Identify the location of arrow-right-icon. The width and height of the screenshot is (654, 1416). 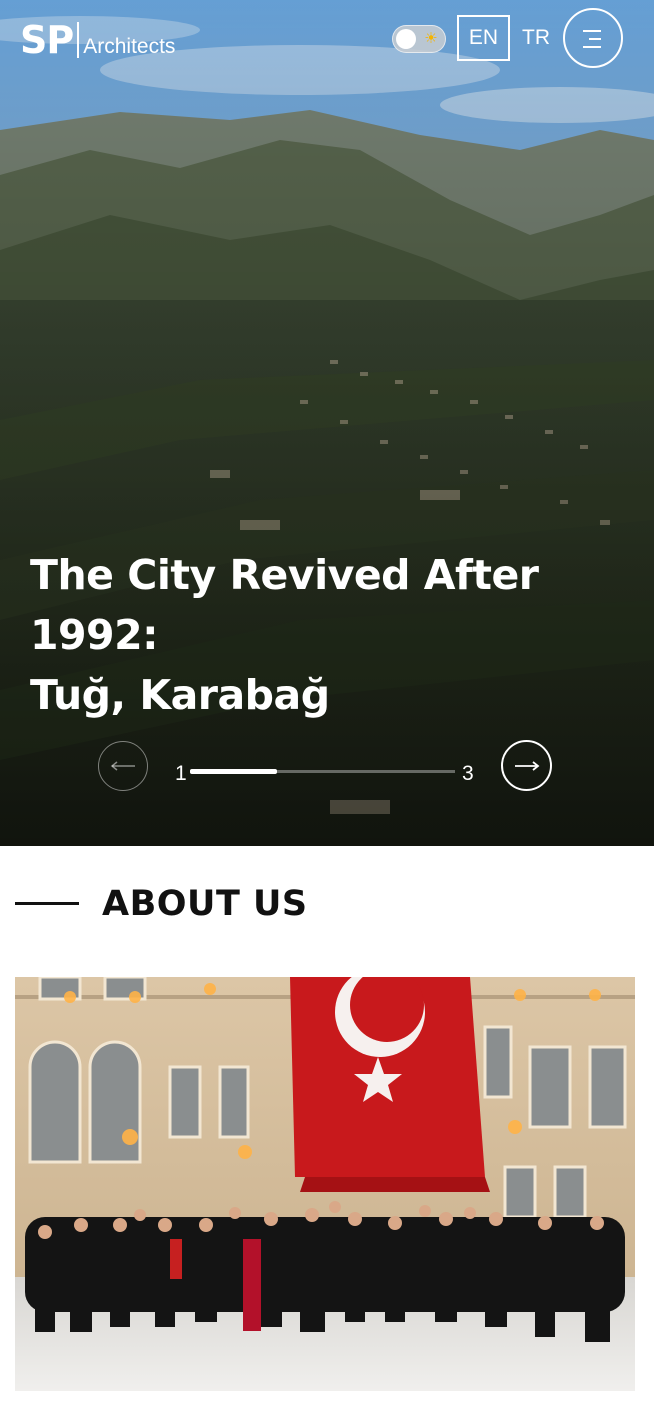
(527, 766).